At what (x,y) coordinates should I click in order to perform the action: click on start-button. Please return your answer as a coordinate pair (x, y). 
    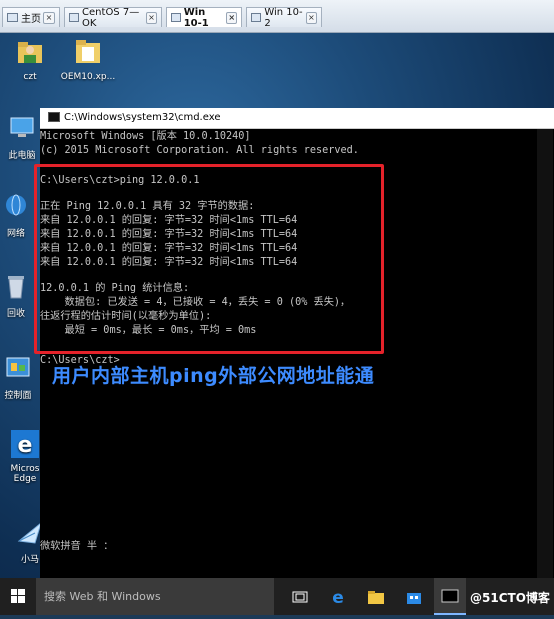
    Looking at the image, I should click on (18, 596).